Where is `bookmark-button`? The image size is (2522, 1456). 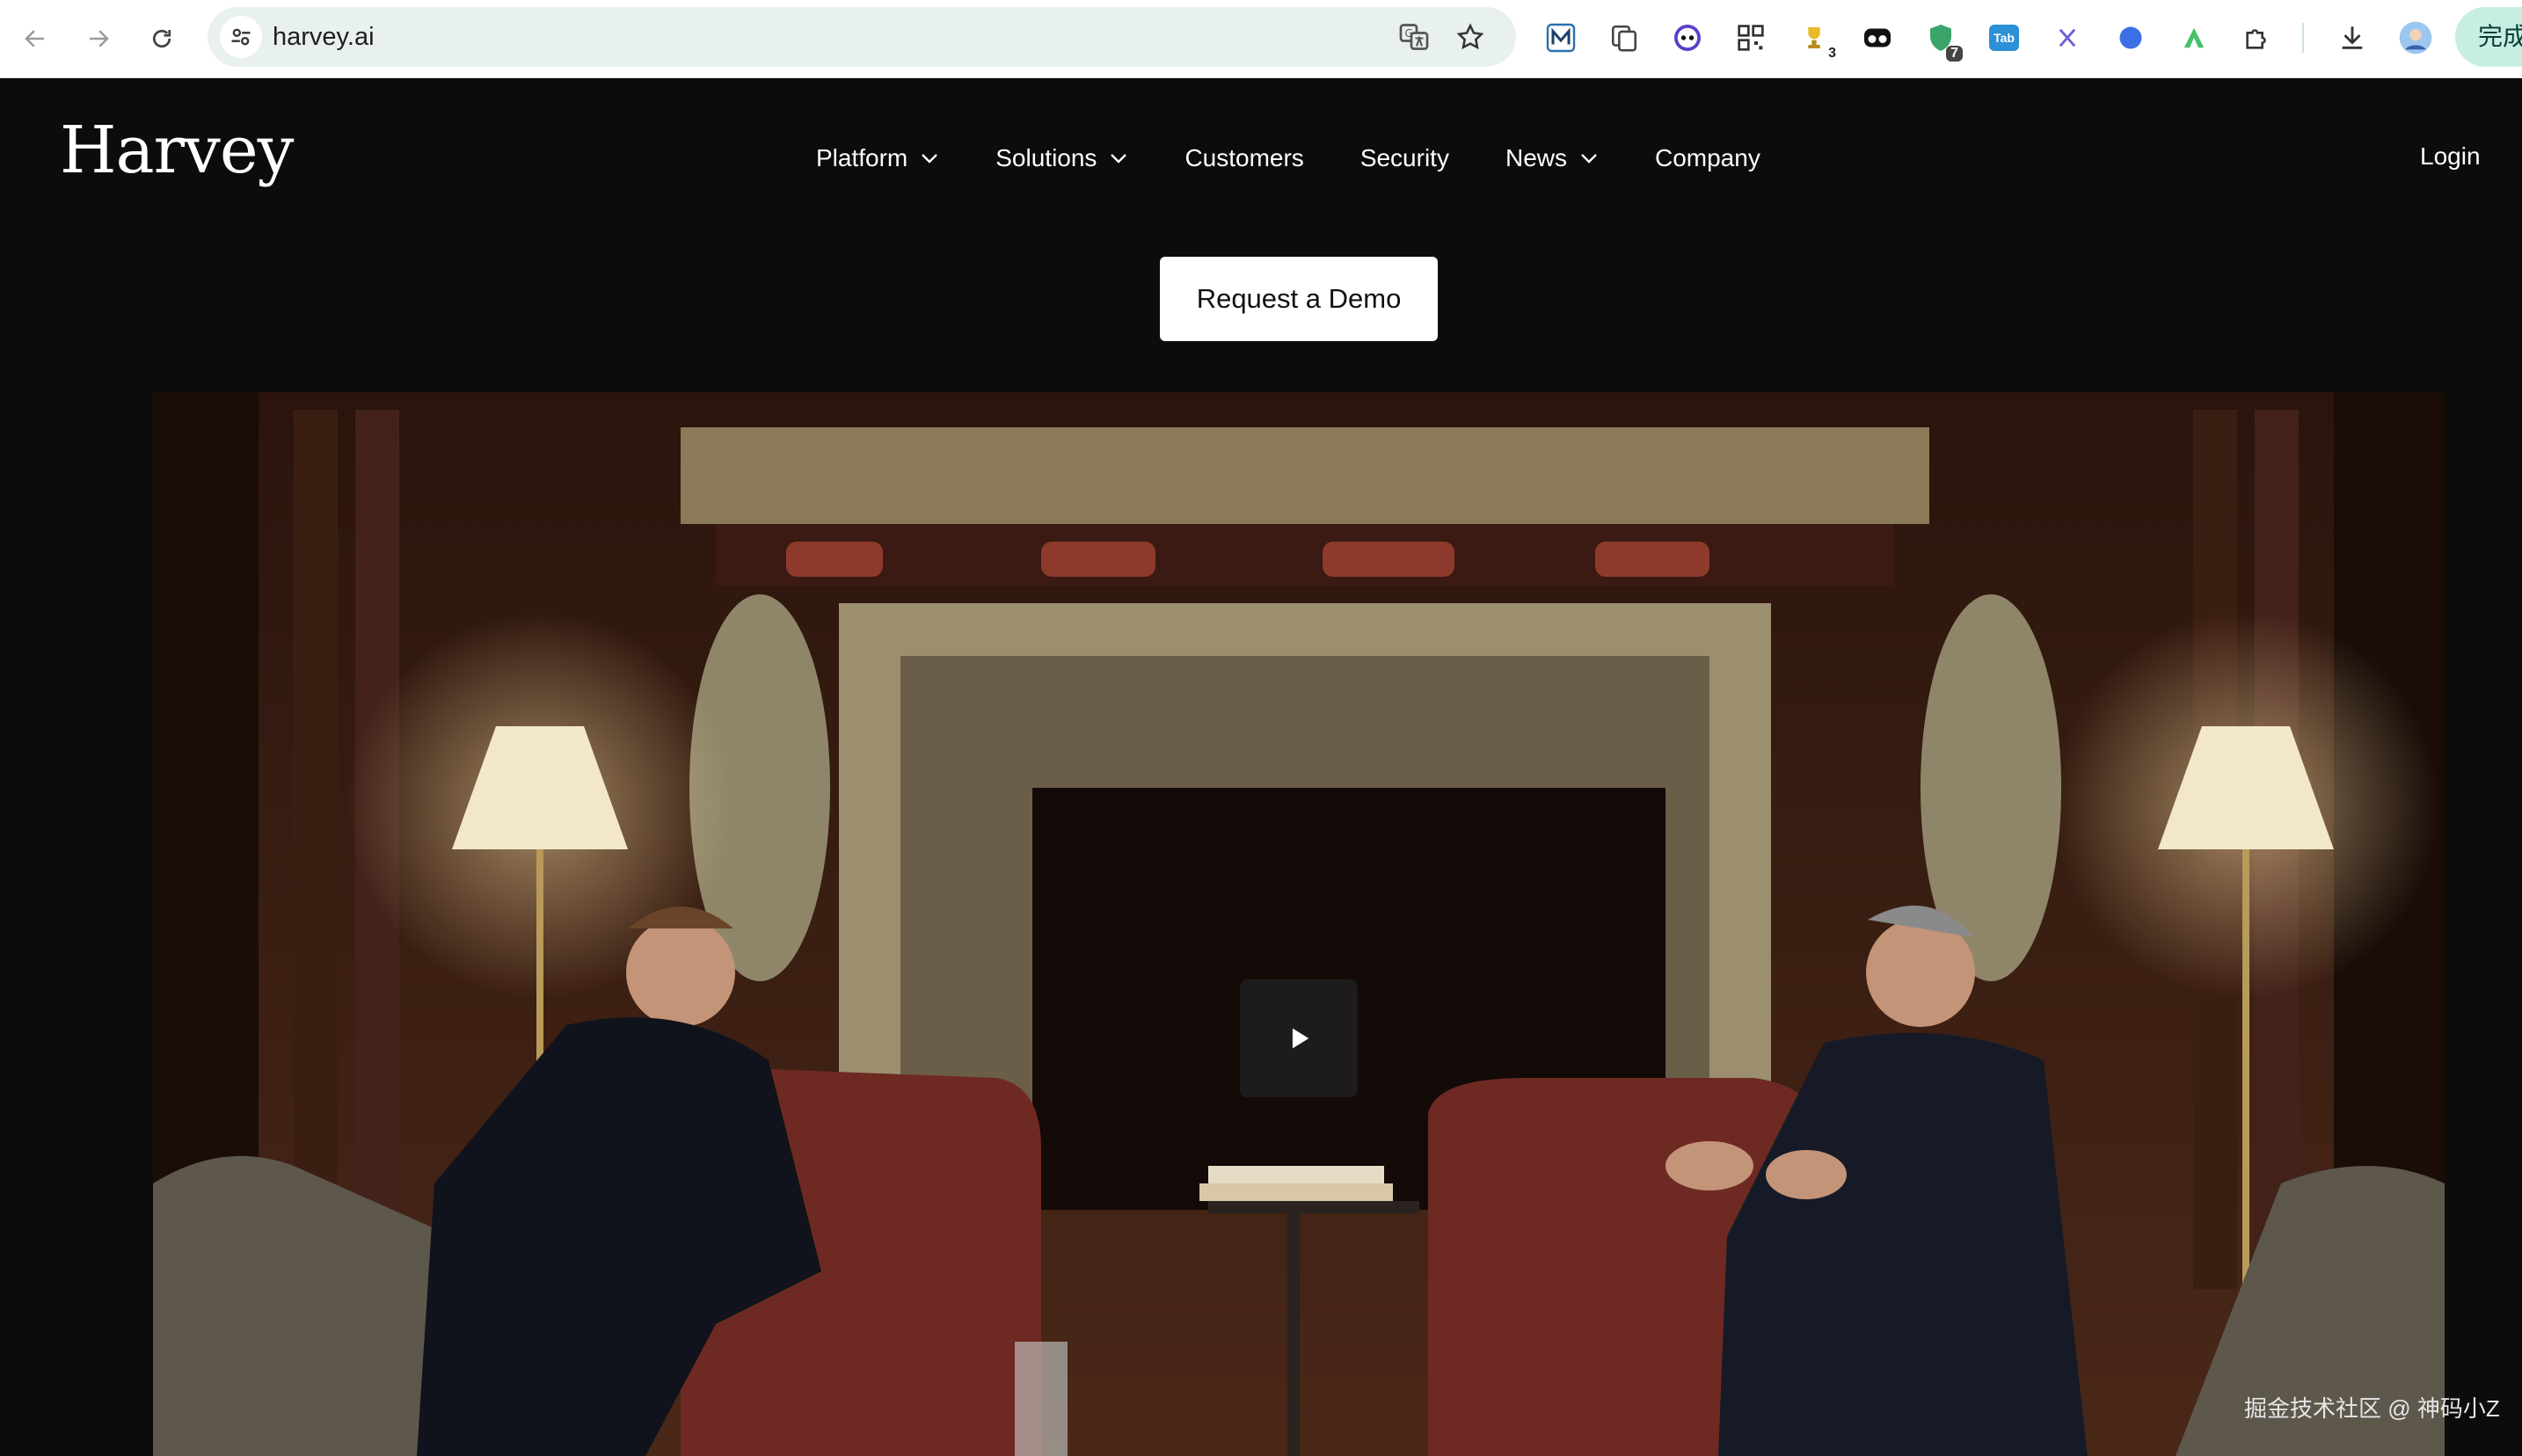
bookmark-button is located at coordinates (1470, 37).